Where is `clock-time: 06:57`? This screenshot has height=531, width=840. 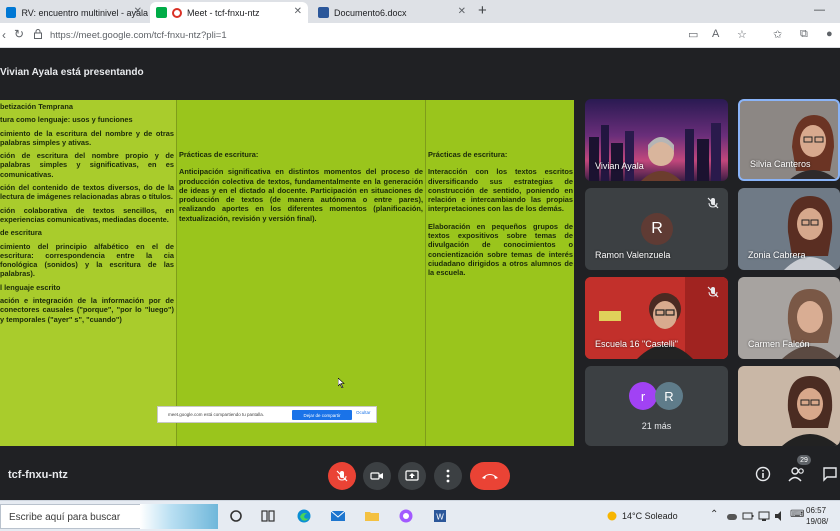 clock-time: 06:57 is located at coordinates (816, 510).